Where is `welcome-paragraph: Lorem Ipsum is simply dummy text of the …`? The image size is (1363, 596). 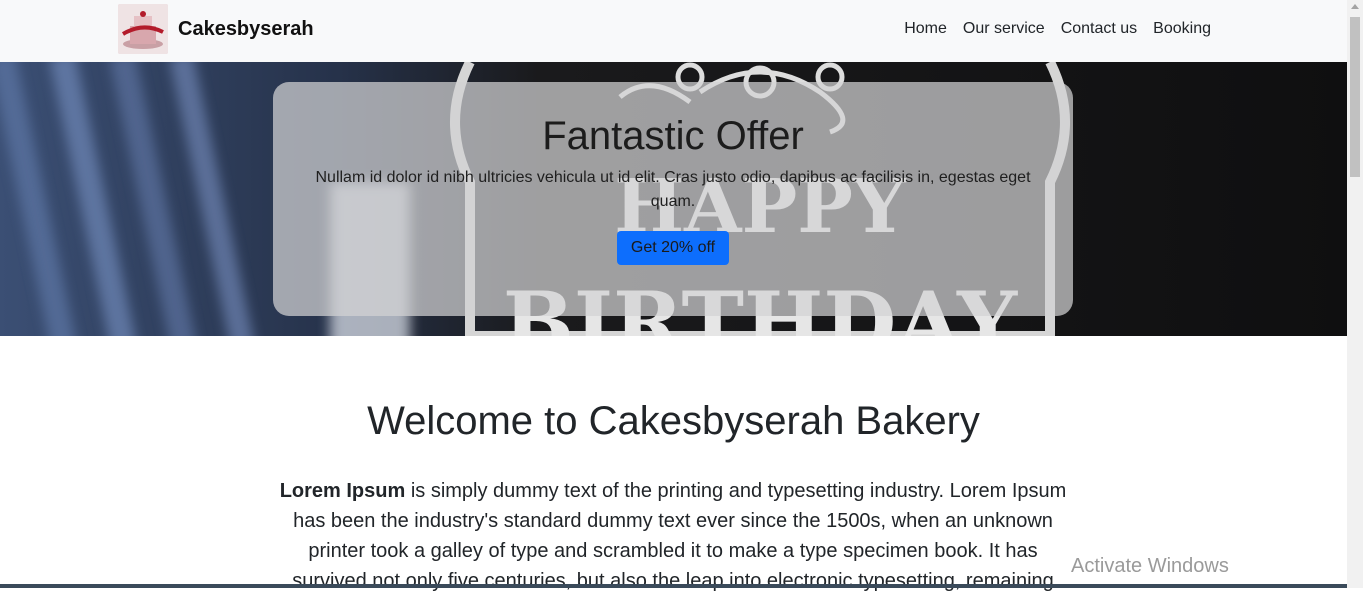 welcome-paragraph: Lorem Ipsum is simply dummy text of the … is located at coordinates (673, 536).